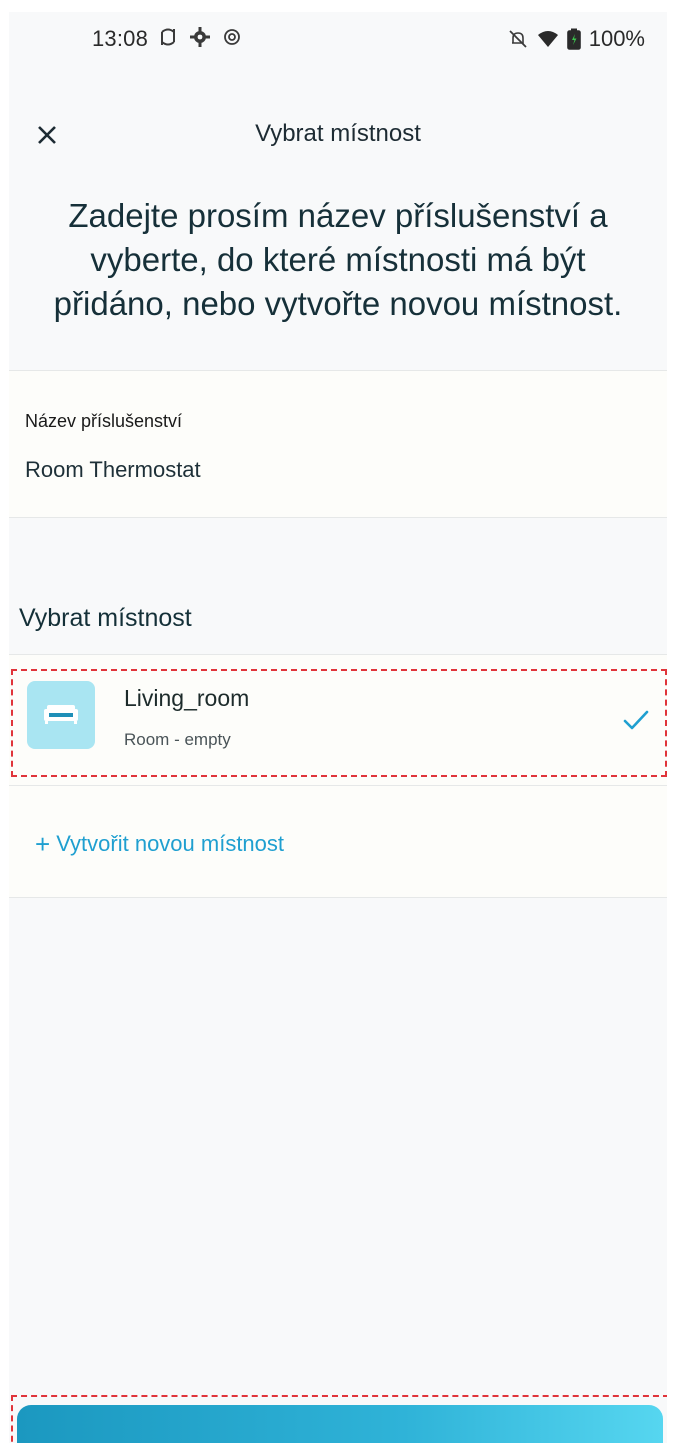 The height and width of the screenshot is (1443, 673). What do you see at coordinates (338, 785) in the screenshot?
I see `divider` at bounding box center [338, 785].